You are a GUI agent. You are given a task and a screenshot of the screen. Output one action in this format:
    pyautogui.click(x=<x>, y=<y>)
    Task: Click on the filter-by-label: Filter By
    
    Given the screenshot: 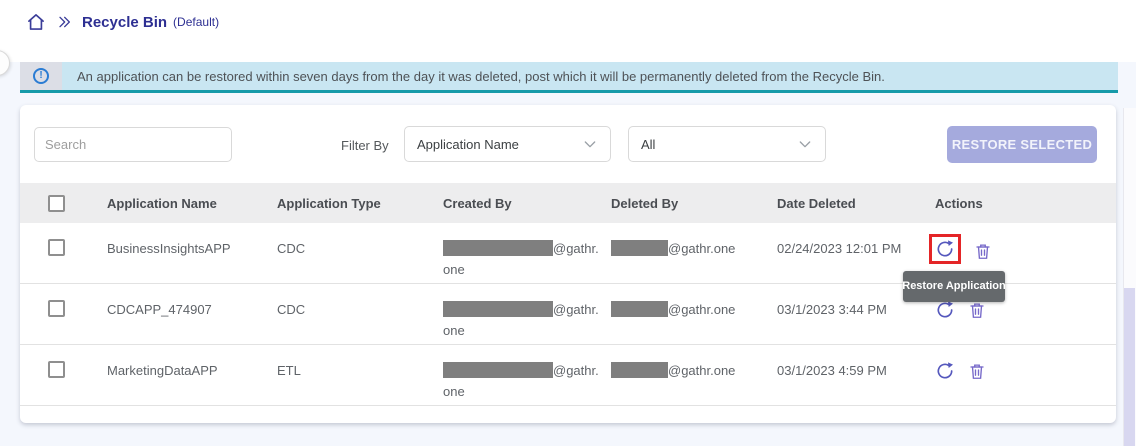 What is the action you would take?
    pyautogui.click(x=365, y=145)
    